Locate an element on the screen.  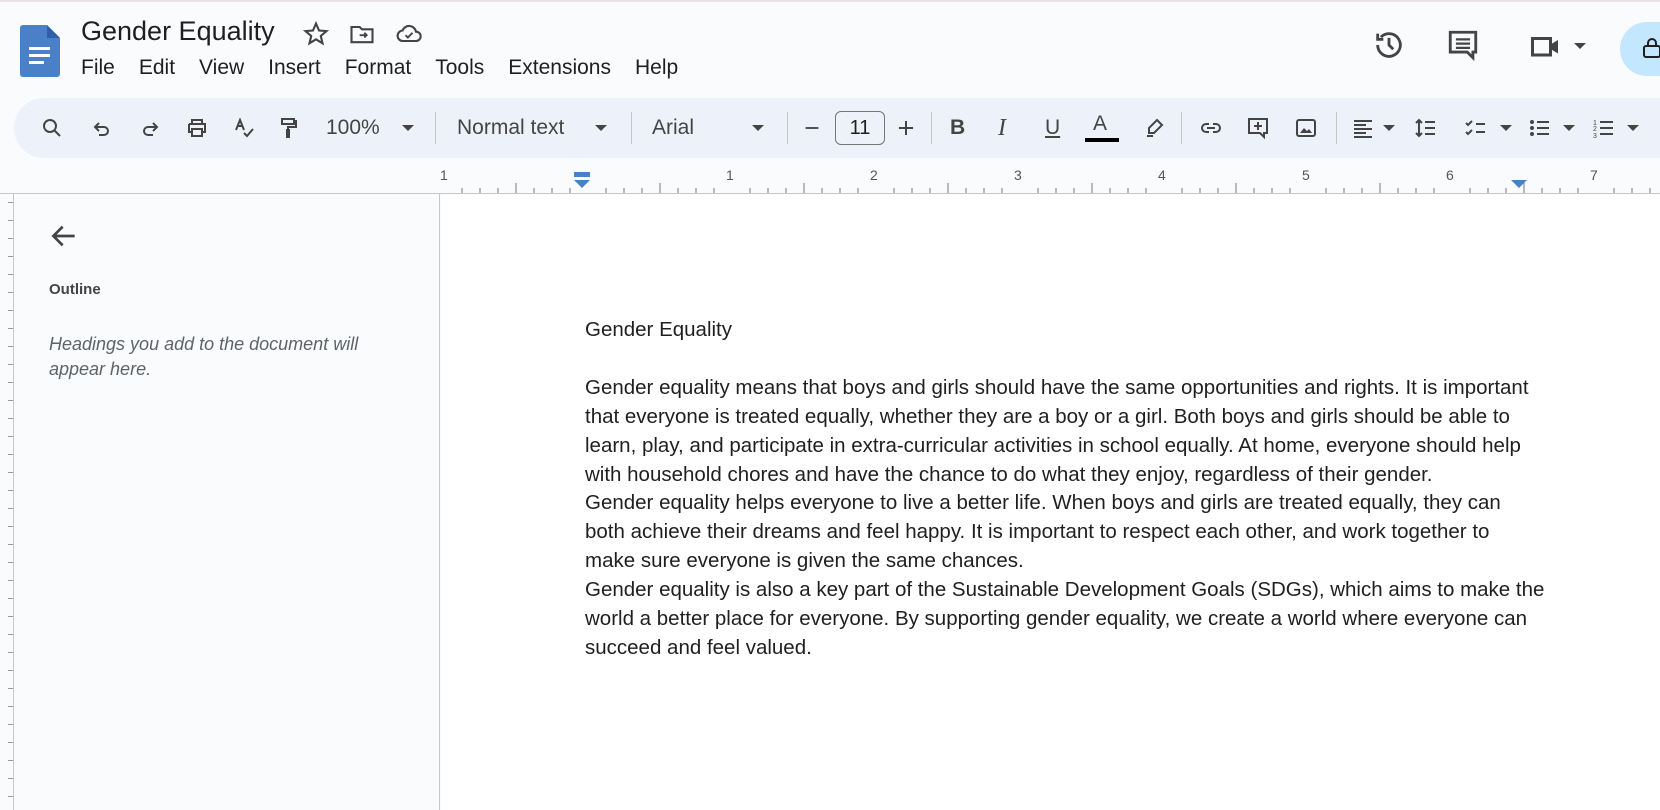
font-size-input: 11 is located at coordinates (860, 128).